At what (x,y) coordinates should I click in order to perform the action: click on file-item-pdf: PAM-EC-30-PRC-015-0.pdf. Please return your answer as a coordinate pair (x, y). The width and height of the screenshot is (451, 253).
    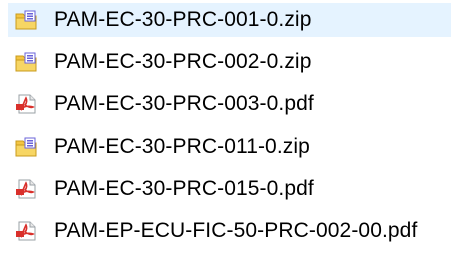
    Looking at the image, I should click on (229, 189).